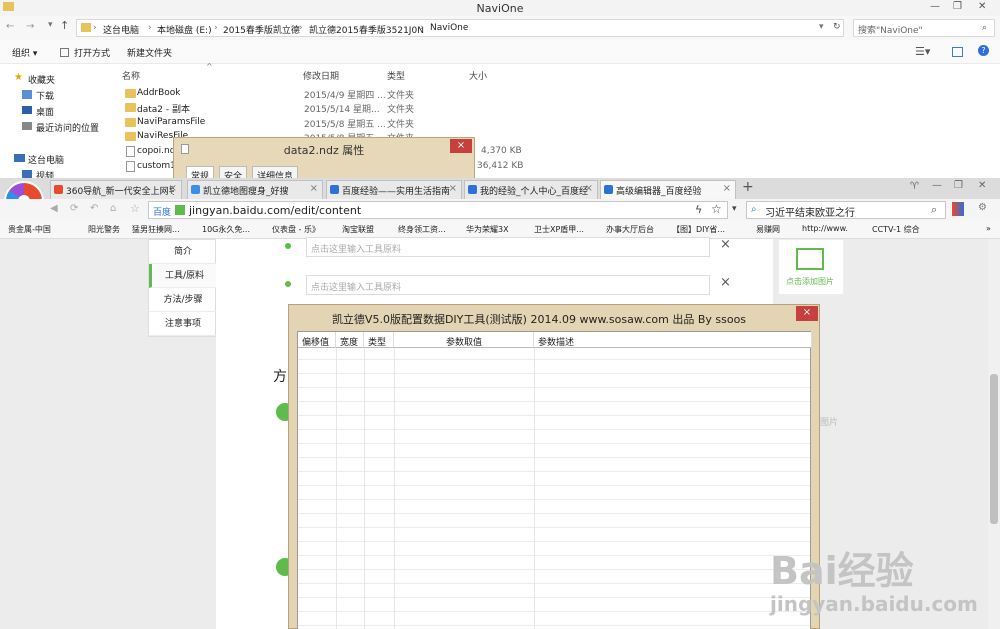 The height and width of the screenshot is (629, 1000). I want to click on forward-arrow-icon: →, so click(30, 26).